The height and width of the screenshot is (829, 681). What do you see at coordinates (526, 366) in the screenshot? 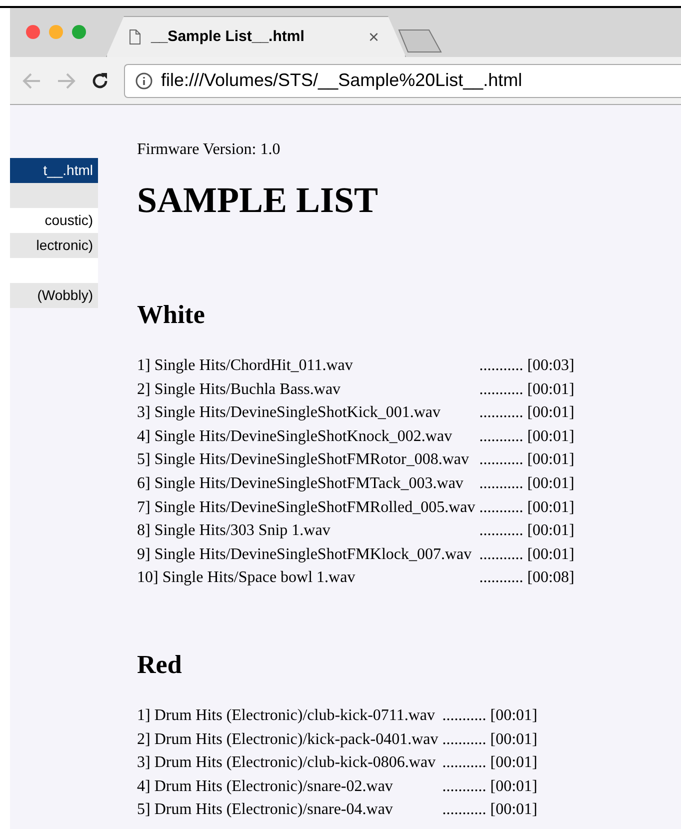
I see `sample-duration: ........... [00:03]` at bounding box center [526, 366].